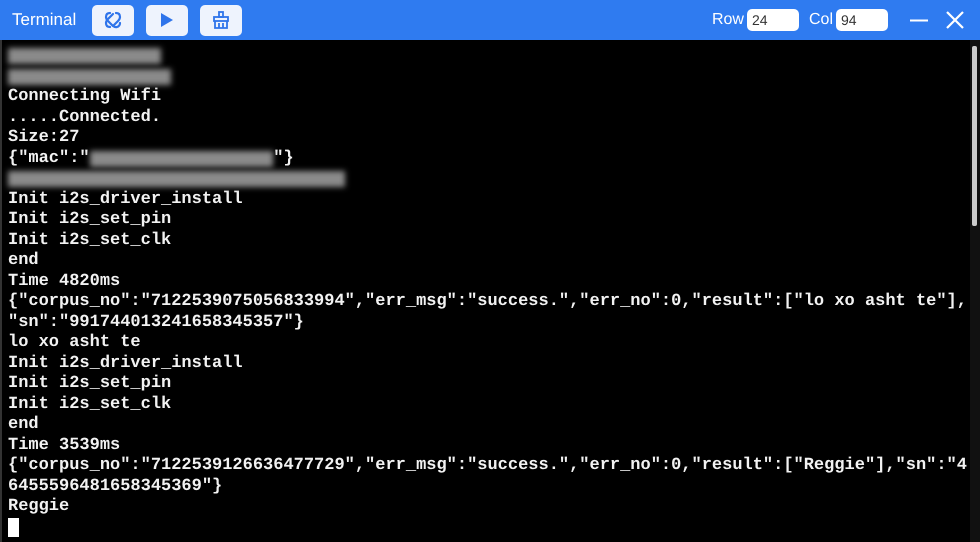 Image resolution: width=980 pixels, height=542 pixels. I want to click on row-label: Row, so click(728, 20).